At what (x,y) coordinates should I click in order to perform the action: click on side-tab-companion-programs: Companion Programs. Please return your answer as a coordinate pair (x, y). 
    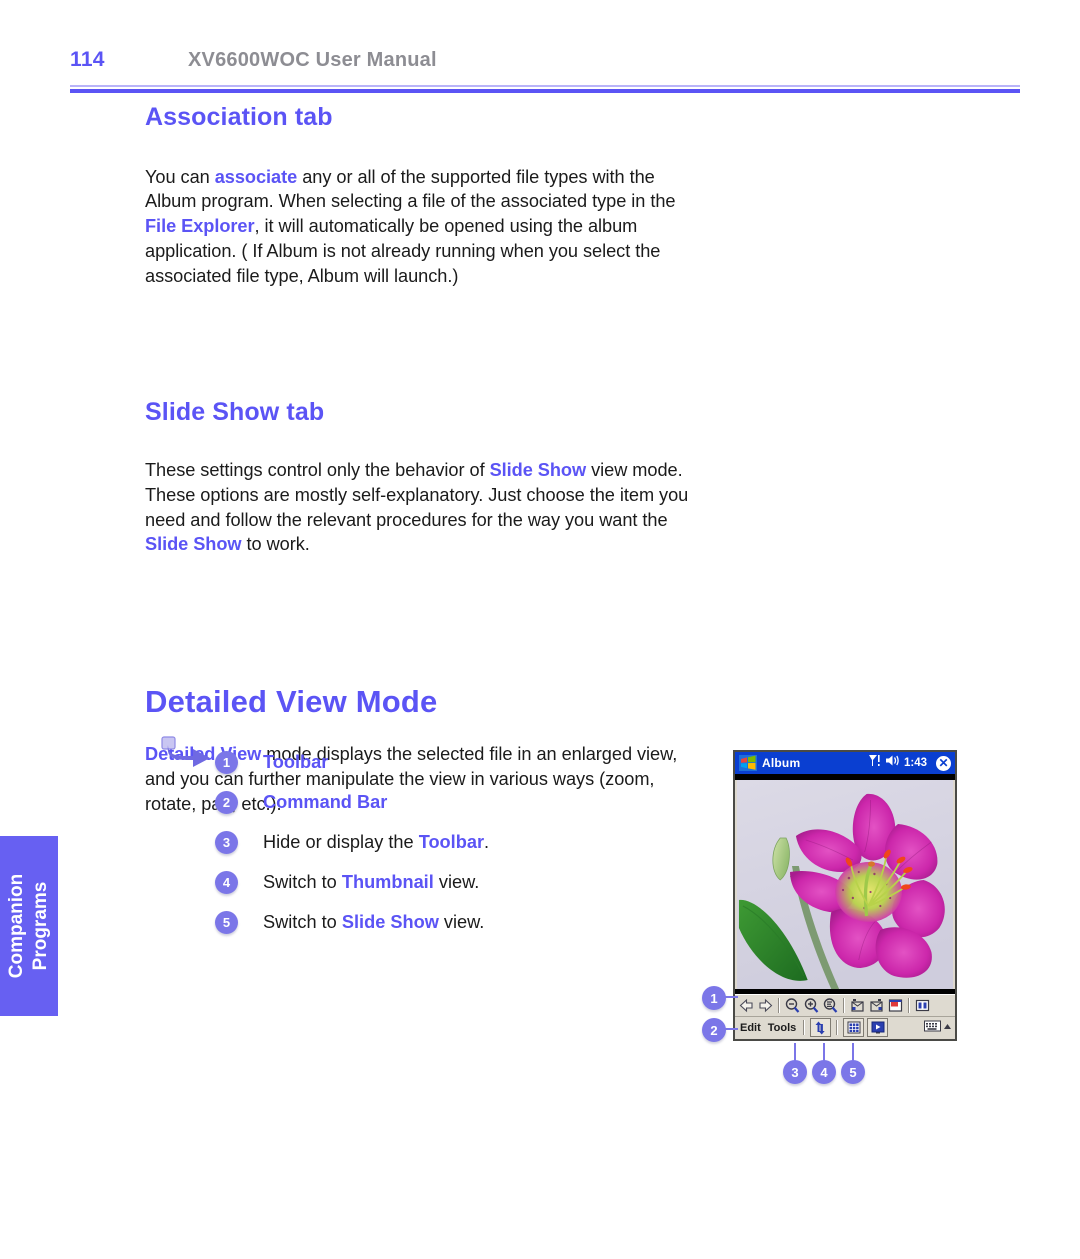
    Looking at the image, I should click on (29, 926).